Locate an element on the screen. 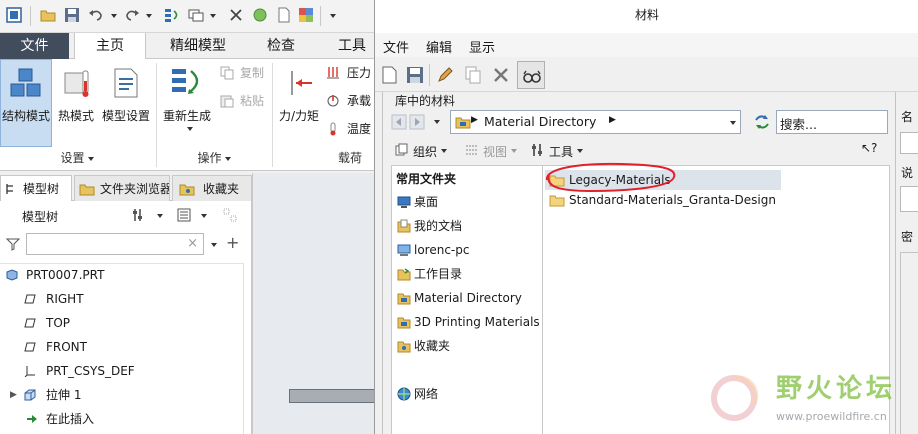 Image resolution: width=918 pixels, height=434 pixels. group-label-operation: 操作 is located at coordinates (214, 158).